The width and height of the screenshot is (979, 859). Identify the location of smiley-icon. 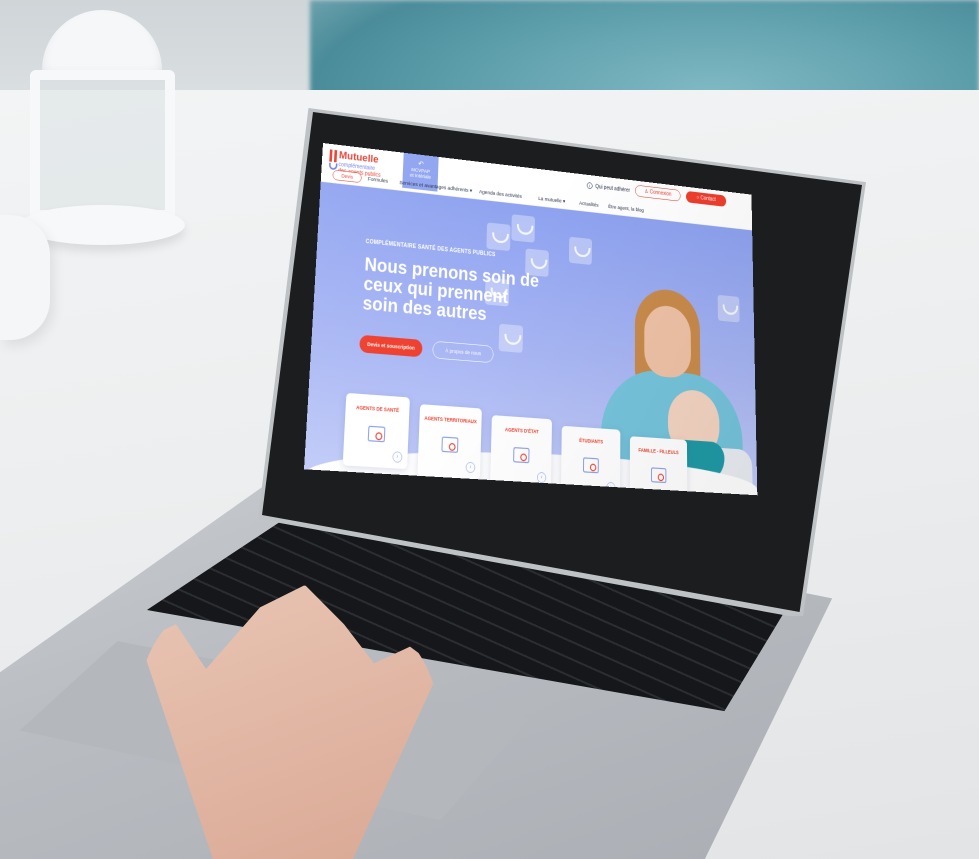
(333, 166).